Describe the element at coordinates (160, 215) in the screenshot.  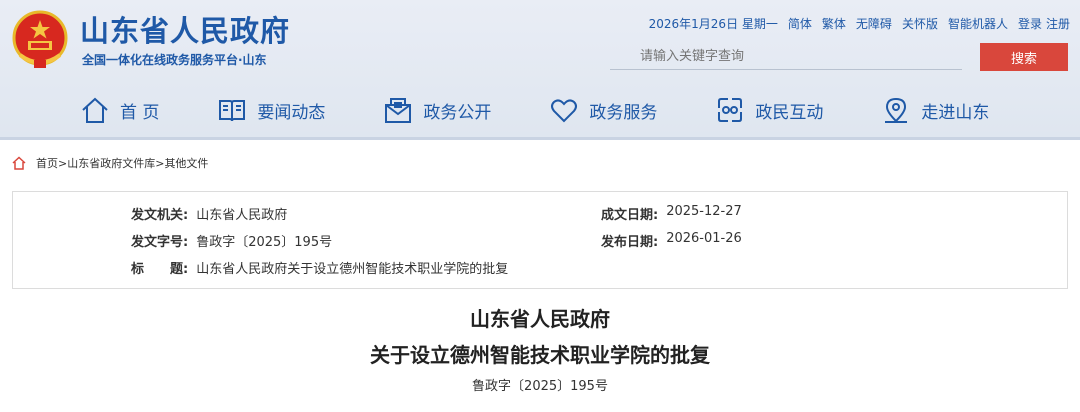
I see `meta-label: 发文机关:` at that location.